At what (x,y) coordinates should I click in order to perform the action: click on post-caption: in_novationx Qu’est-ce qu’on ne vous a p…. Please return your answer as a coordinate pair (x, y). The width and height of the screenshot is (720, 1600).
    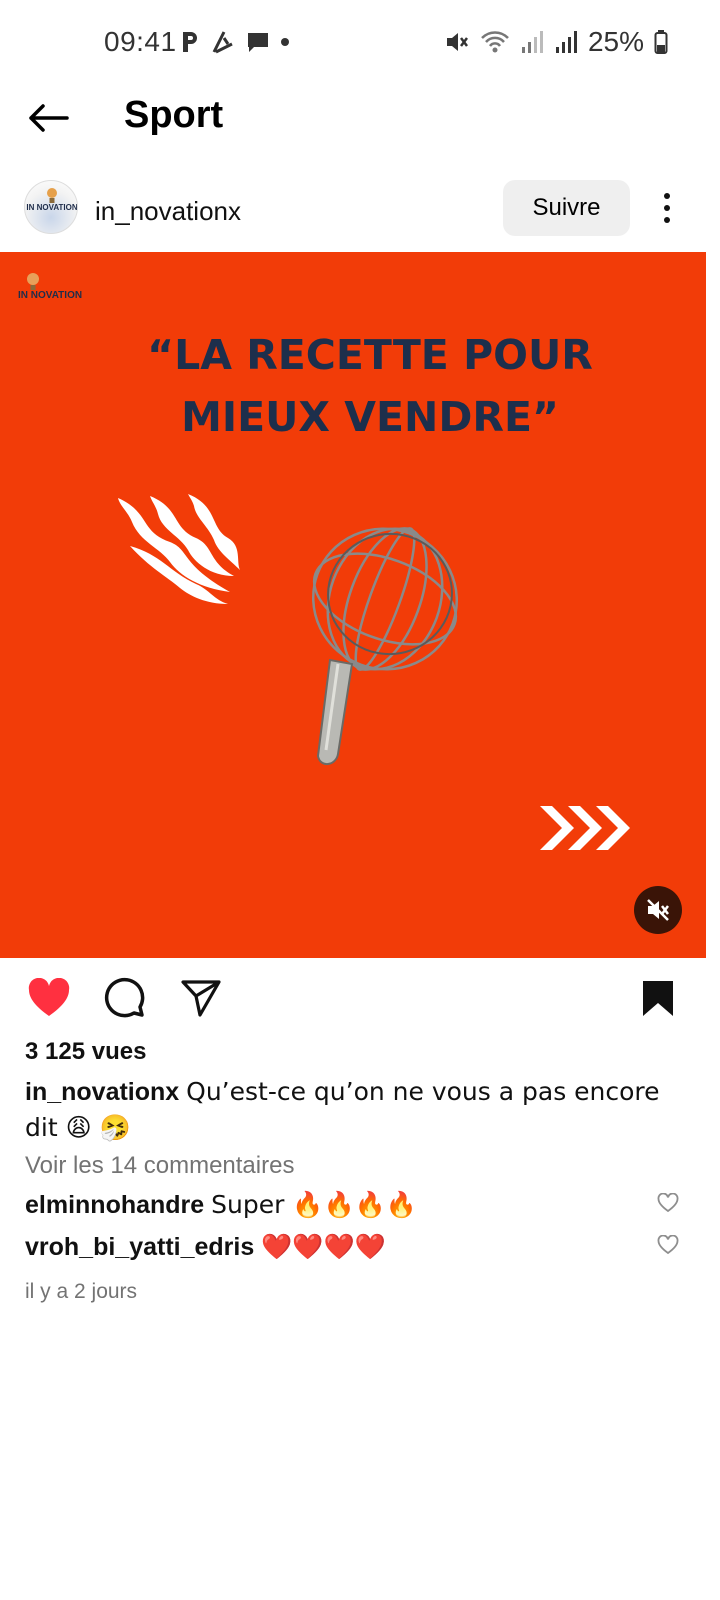
    Looking at the image, I should click on (355, 1110).